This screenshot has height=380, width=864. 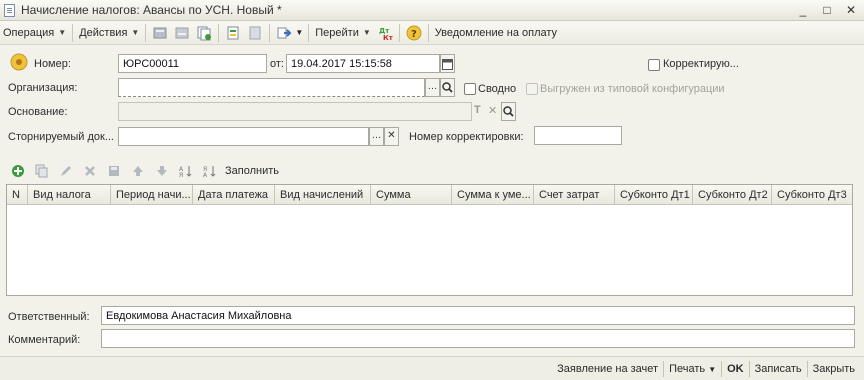 What do you see at coordinates (735, 369) in the screenshot?
I see `ok-button: OK` at bounding box center [735, 369].